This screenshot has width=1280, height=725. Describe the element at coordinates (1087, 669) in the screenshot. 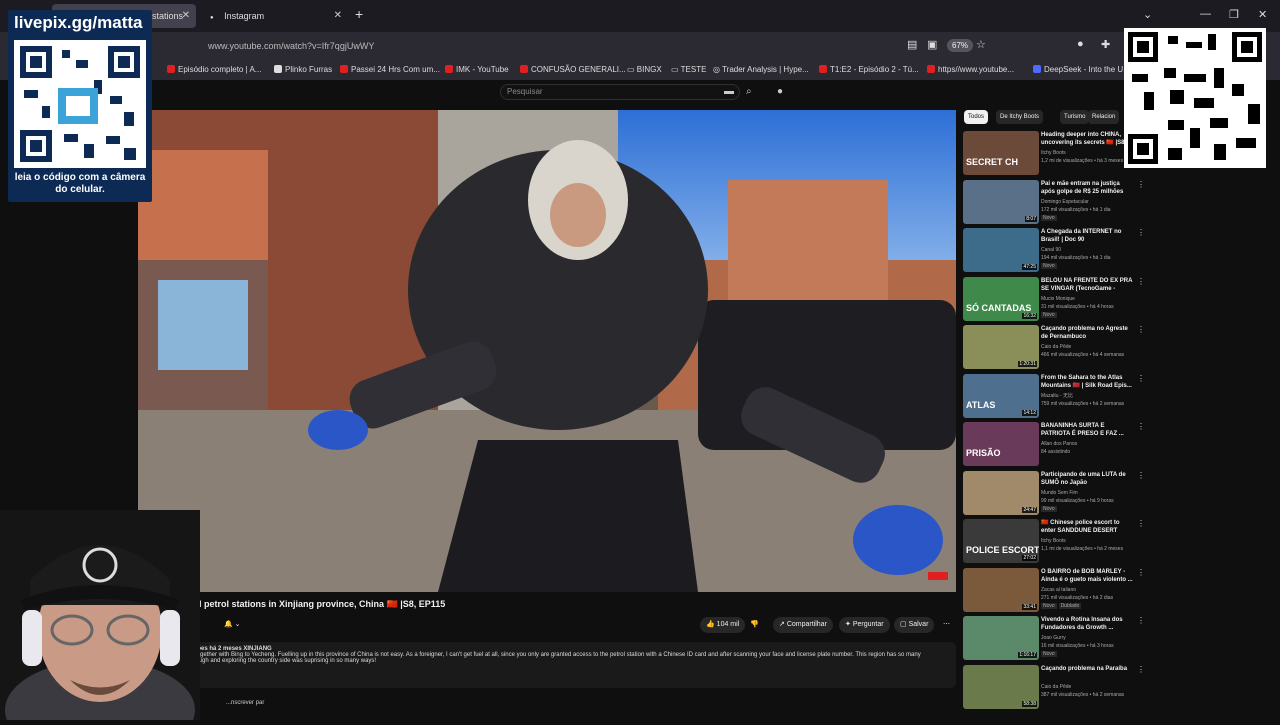

I see `recommendation-title: Caçando problema na Paraíba` at that location.